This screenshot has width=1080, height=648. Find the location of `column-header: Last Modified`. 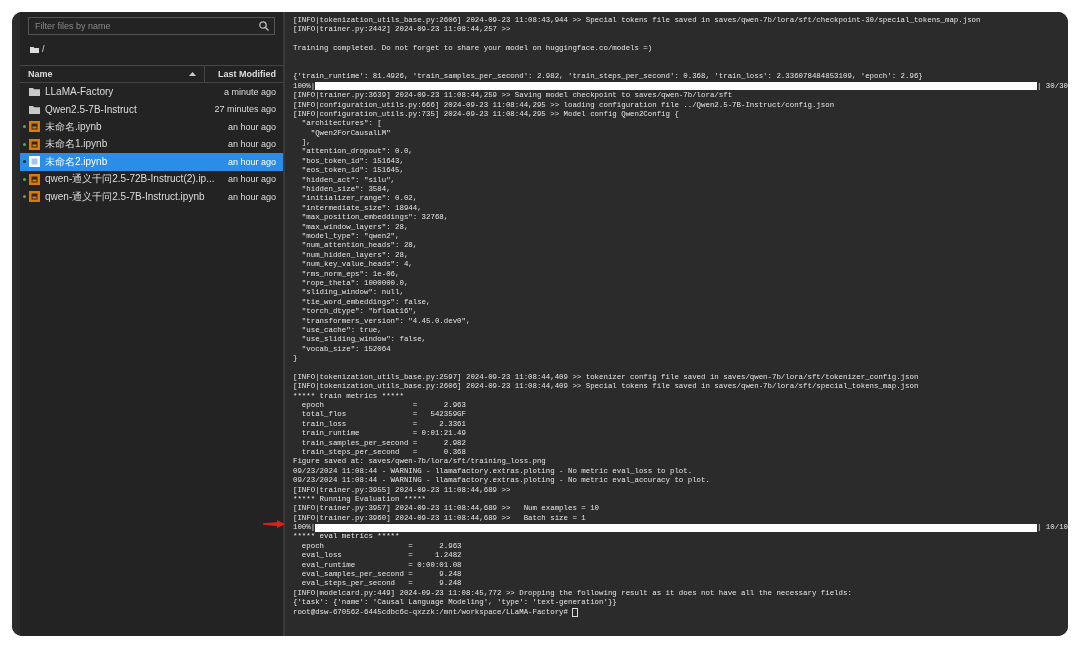

column-header: Last Modified is located at coordinates (244, 74).